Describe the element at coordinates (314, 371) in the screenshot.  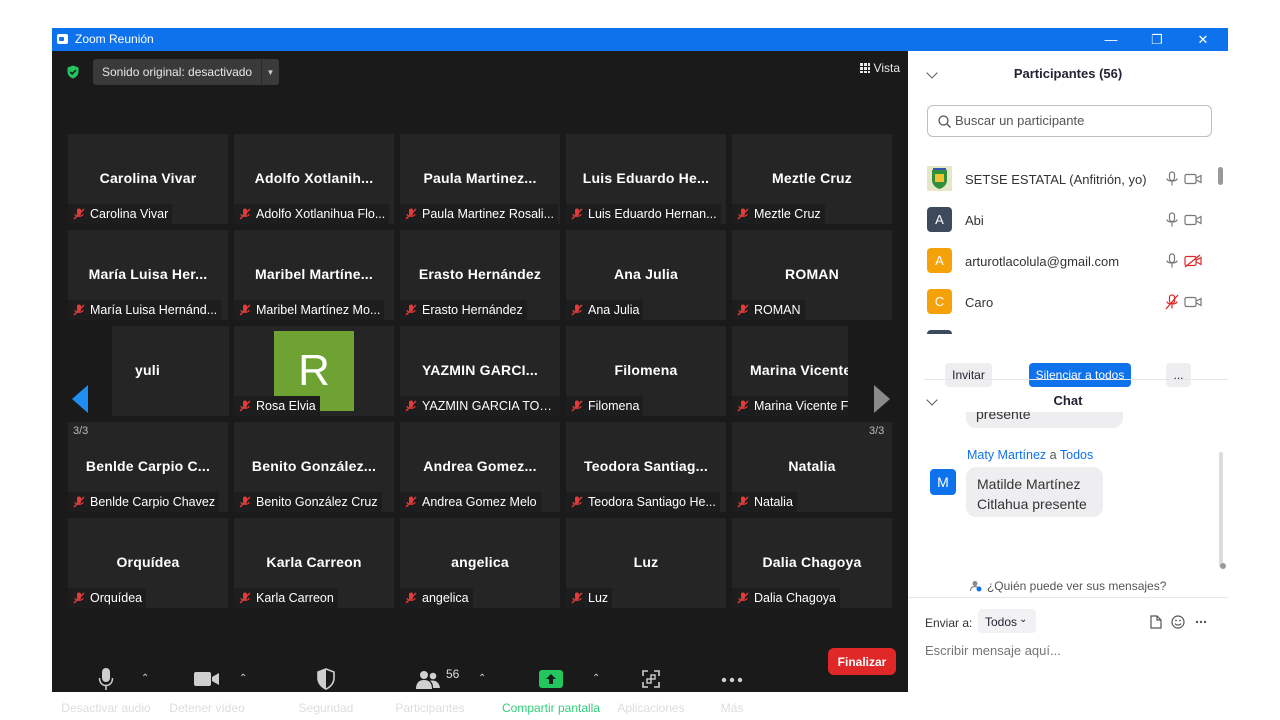
I see `video-tile: R Rosa Elvia` at that location.